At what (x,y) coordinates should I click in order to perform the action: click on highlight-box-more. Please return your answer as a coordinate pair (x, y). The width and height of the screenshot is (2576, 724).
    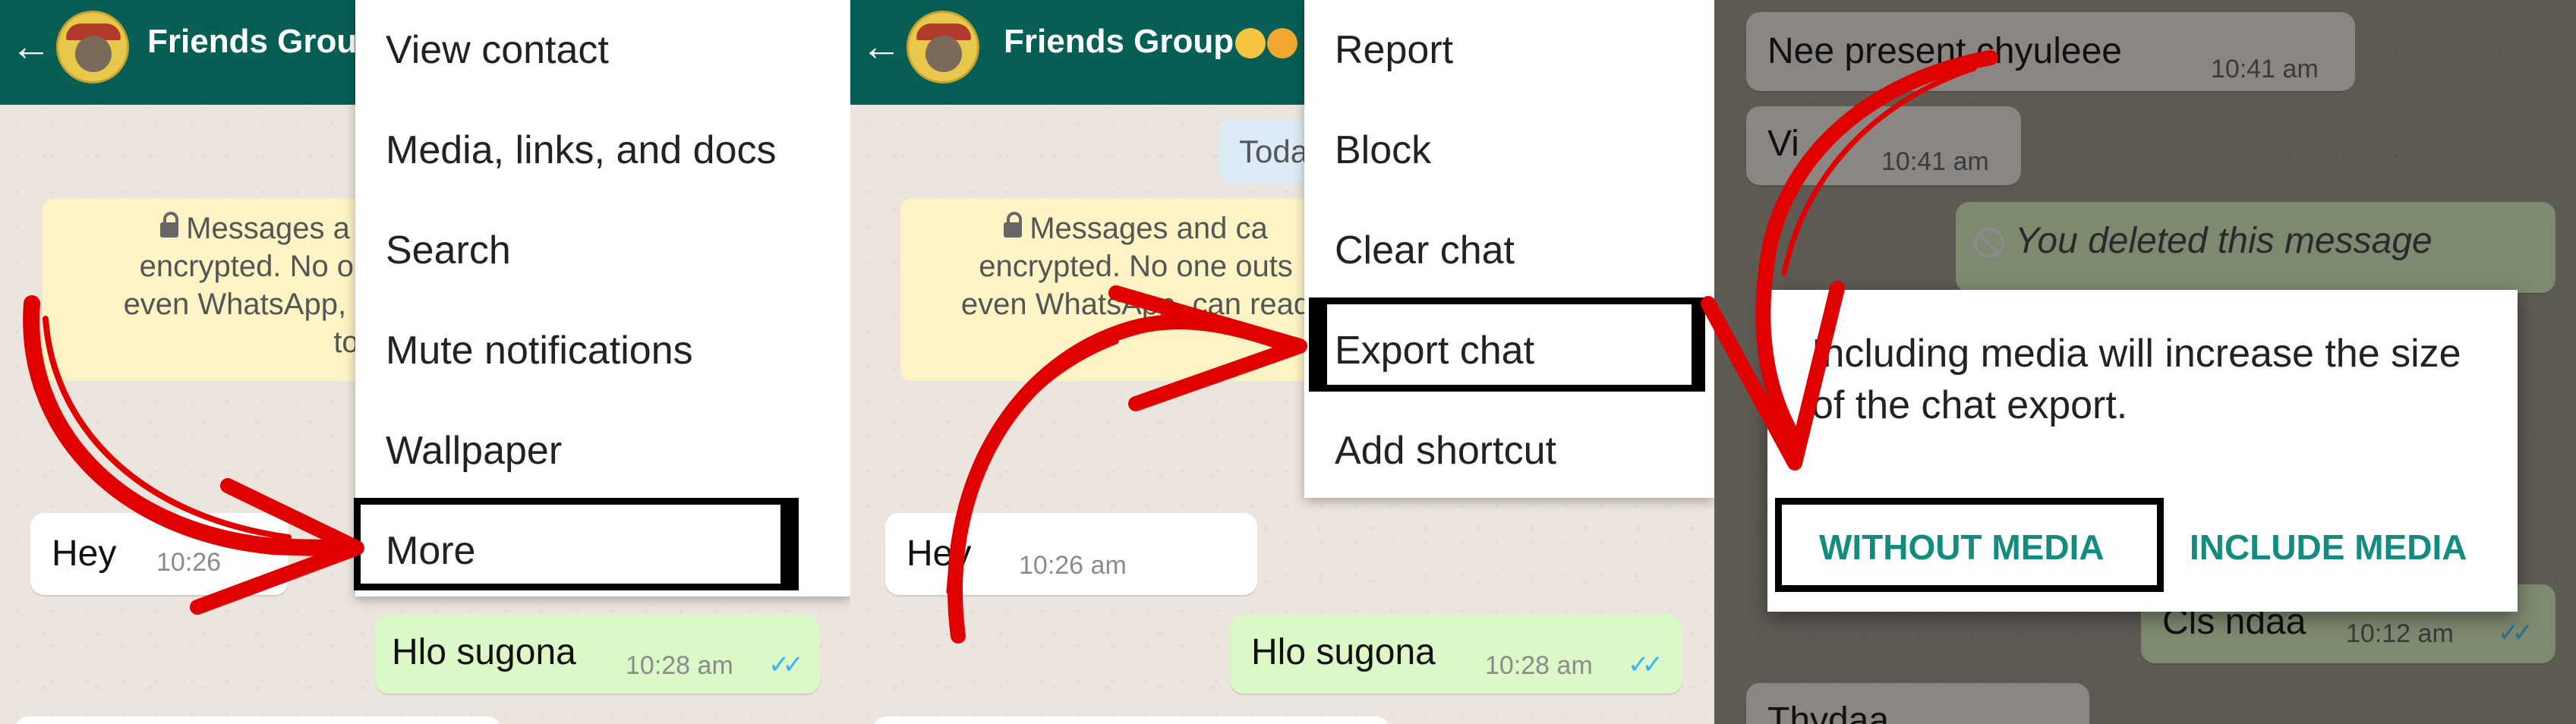
    Looking at the image, I should click on (576, 544).